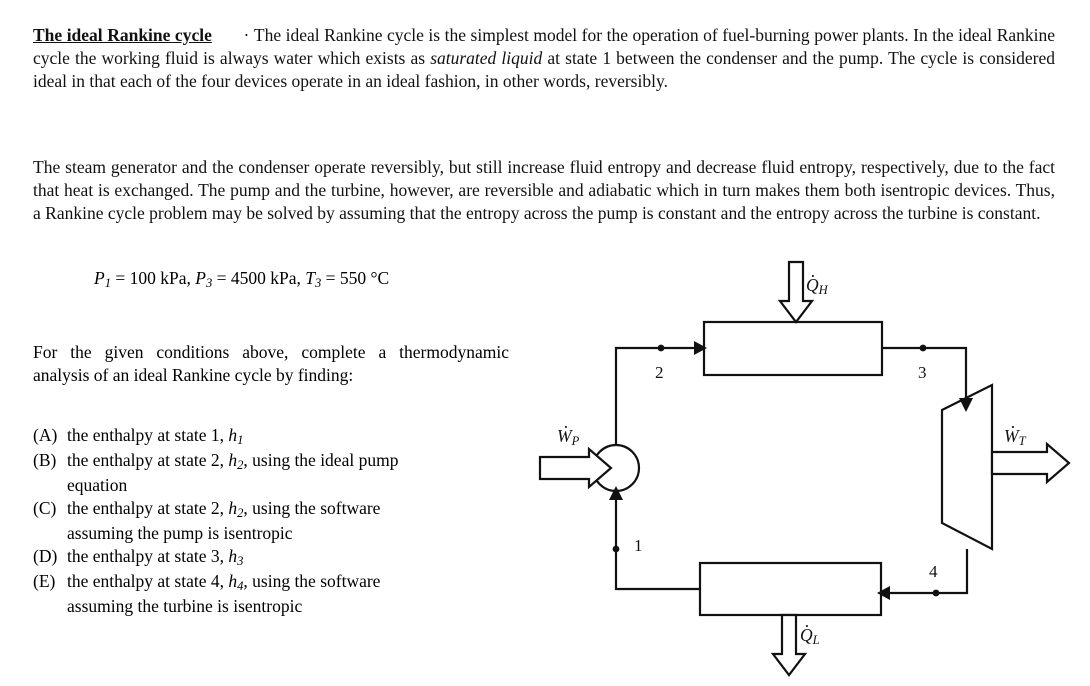  I want to click on list-item: (A) the enthalpy at state 1, h1, so click(279, 436).